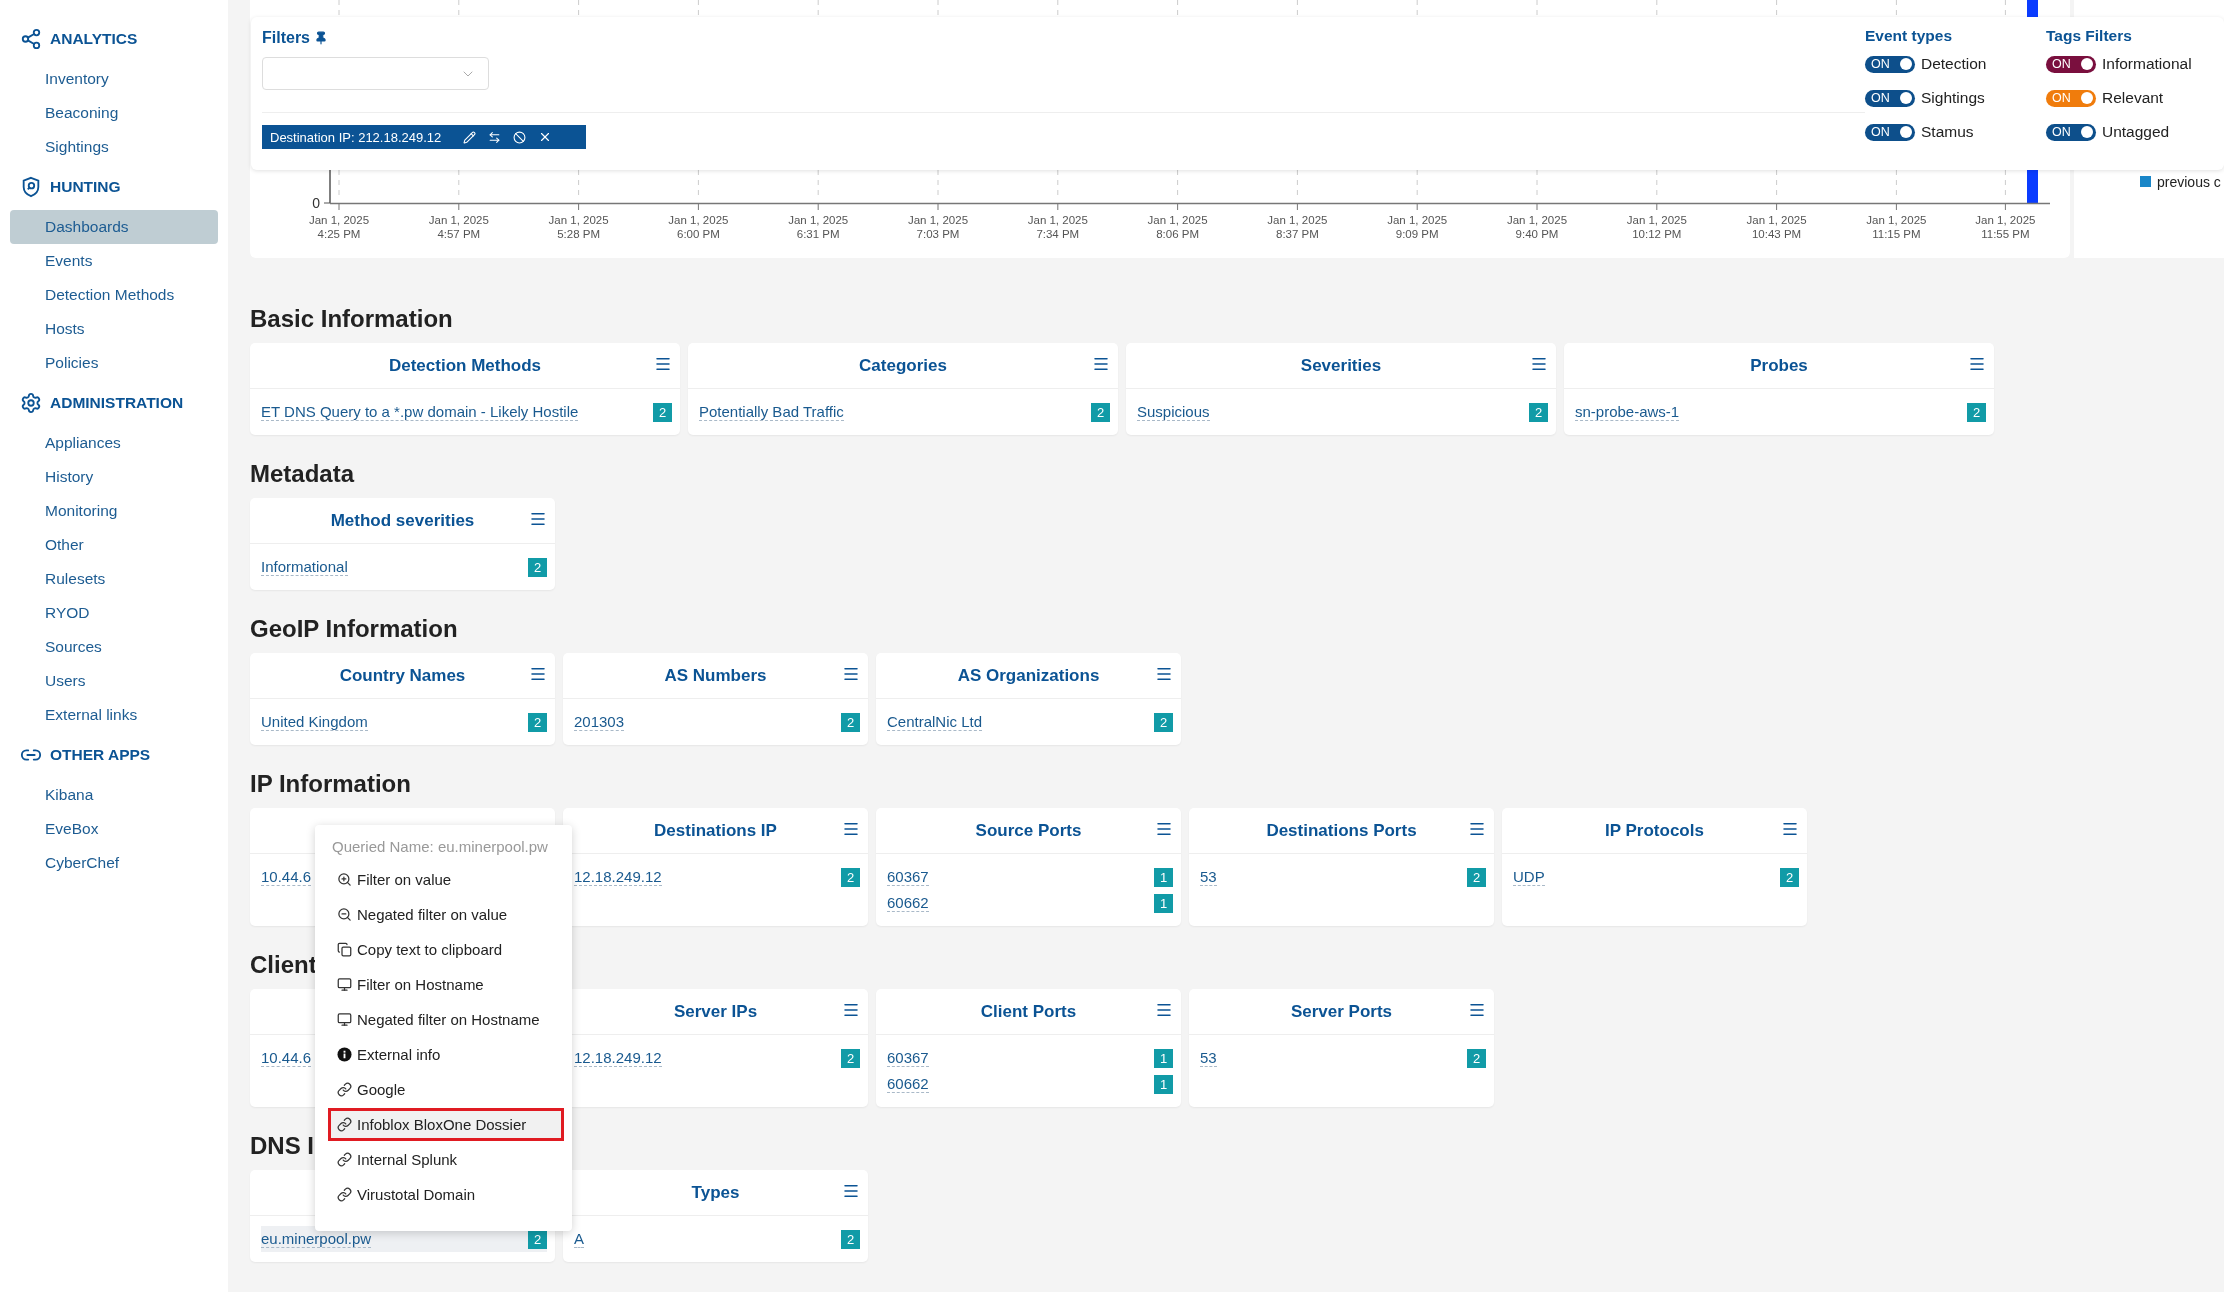  I want to click on filter-chip-label: Destination IP: 212.18.249.12, so click(356, 137).